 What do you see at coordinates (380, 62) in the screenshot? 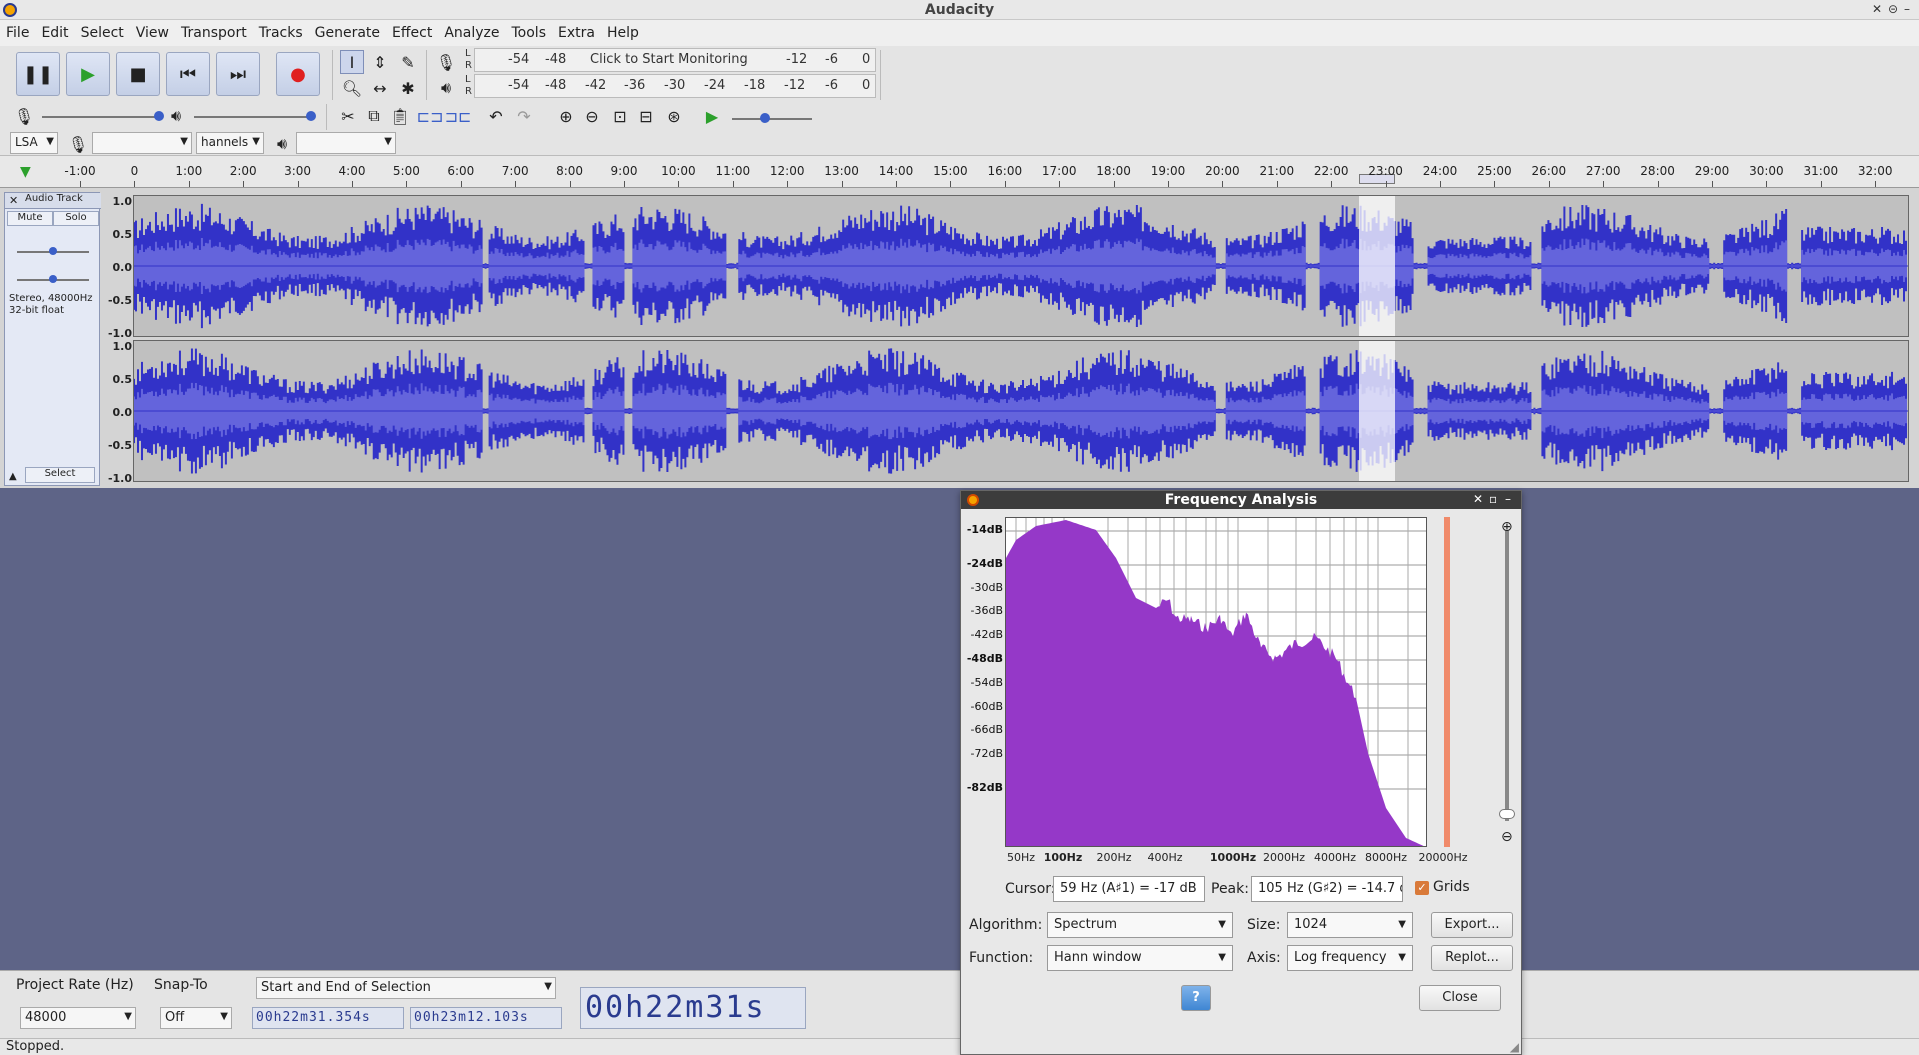
I see `envelope-tool: ⇕` at bounding box center [380, 62].